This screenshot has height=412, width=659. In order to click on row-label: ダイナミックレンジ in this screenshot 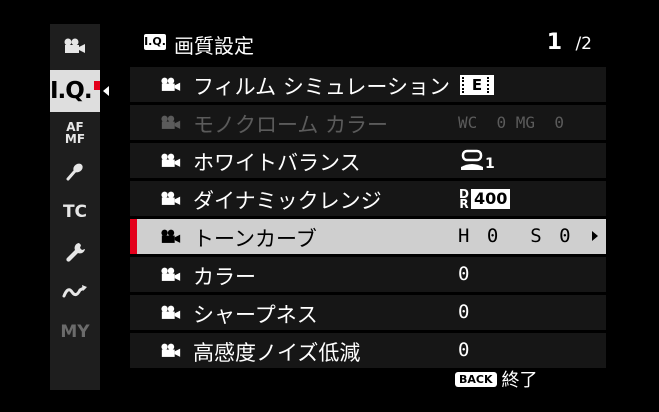, I will do `click(287, 201)`.